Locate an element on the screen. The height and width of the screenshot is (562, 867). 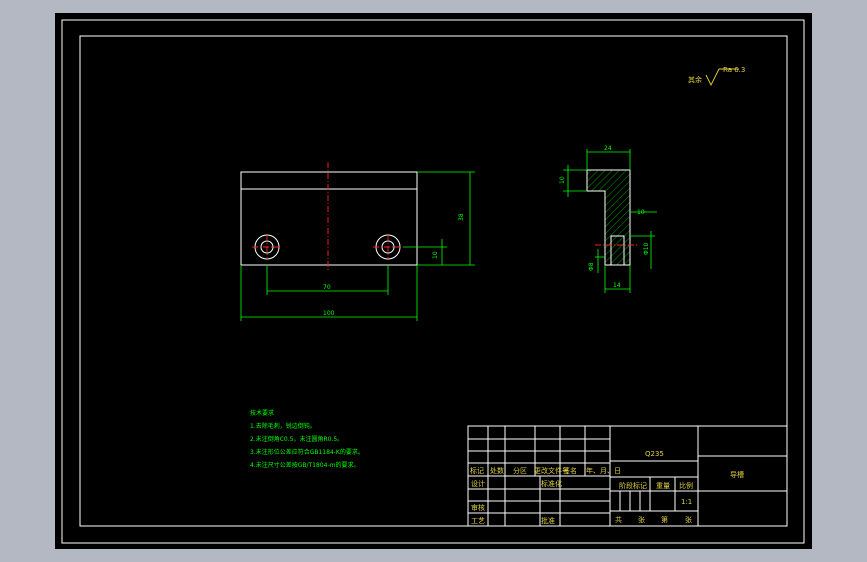
tb-material: Q235 is located at coordinates (654, 454).